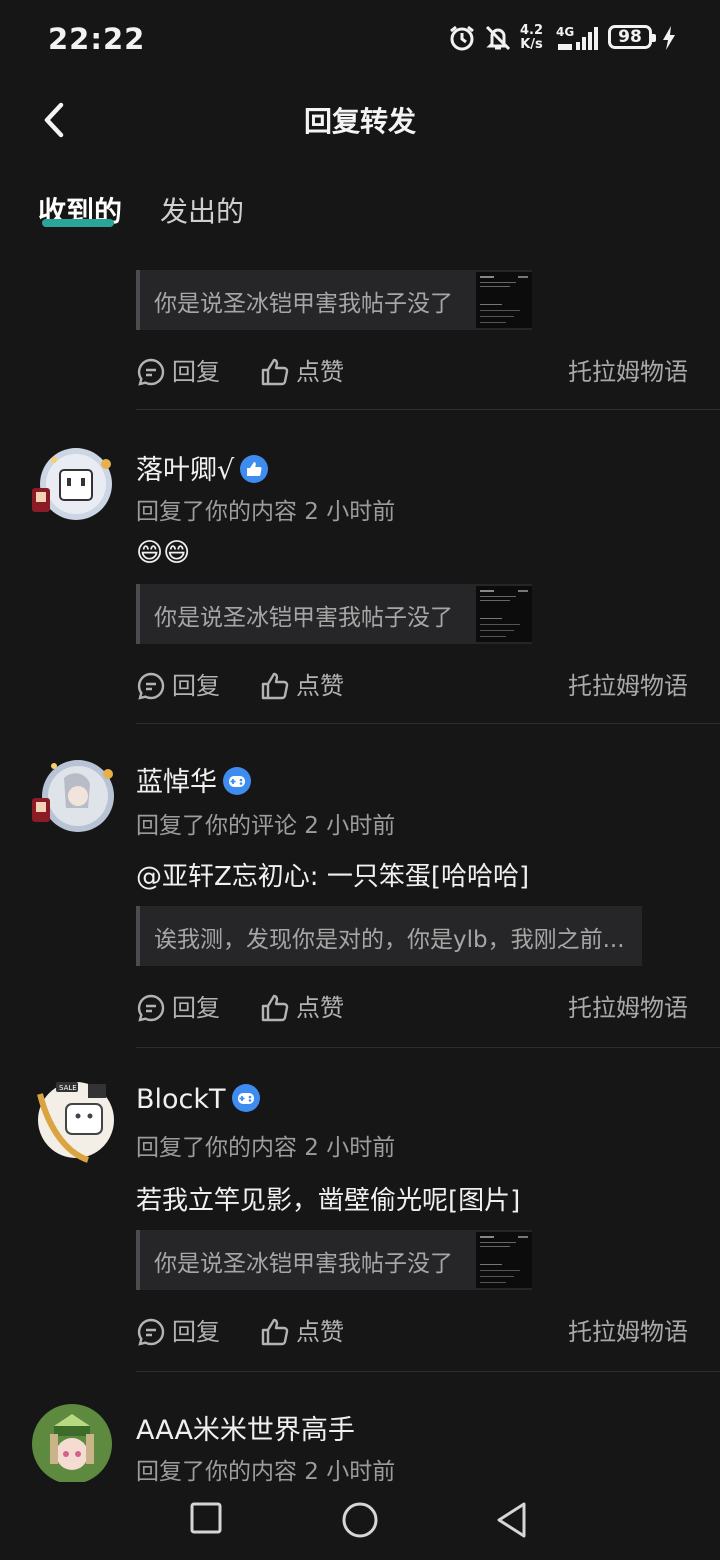  What do you see at coordinates (163, 553) in the screenshot?
I see `reply-body: 😄😄` at bounding box center [163, 553].